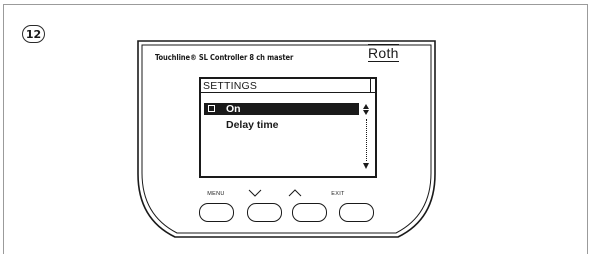 This screenshot has height=254, width=591. What do you see at coordinates (366, 106) in the screenshot?
I see `scroll-up-arrow-icon` at bounding box center [366, 106].